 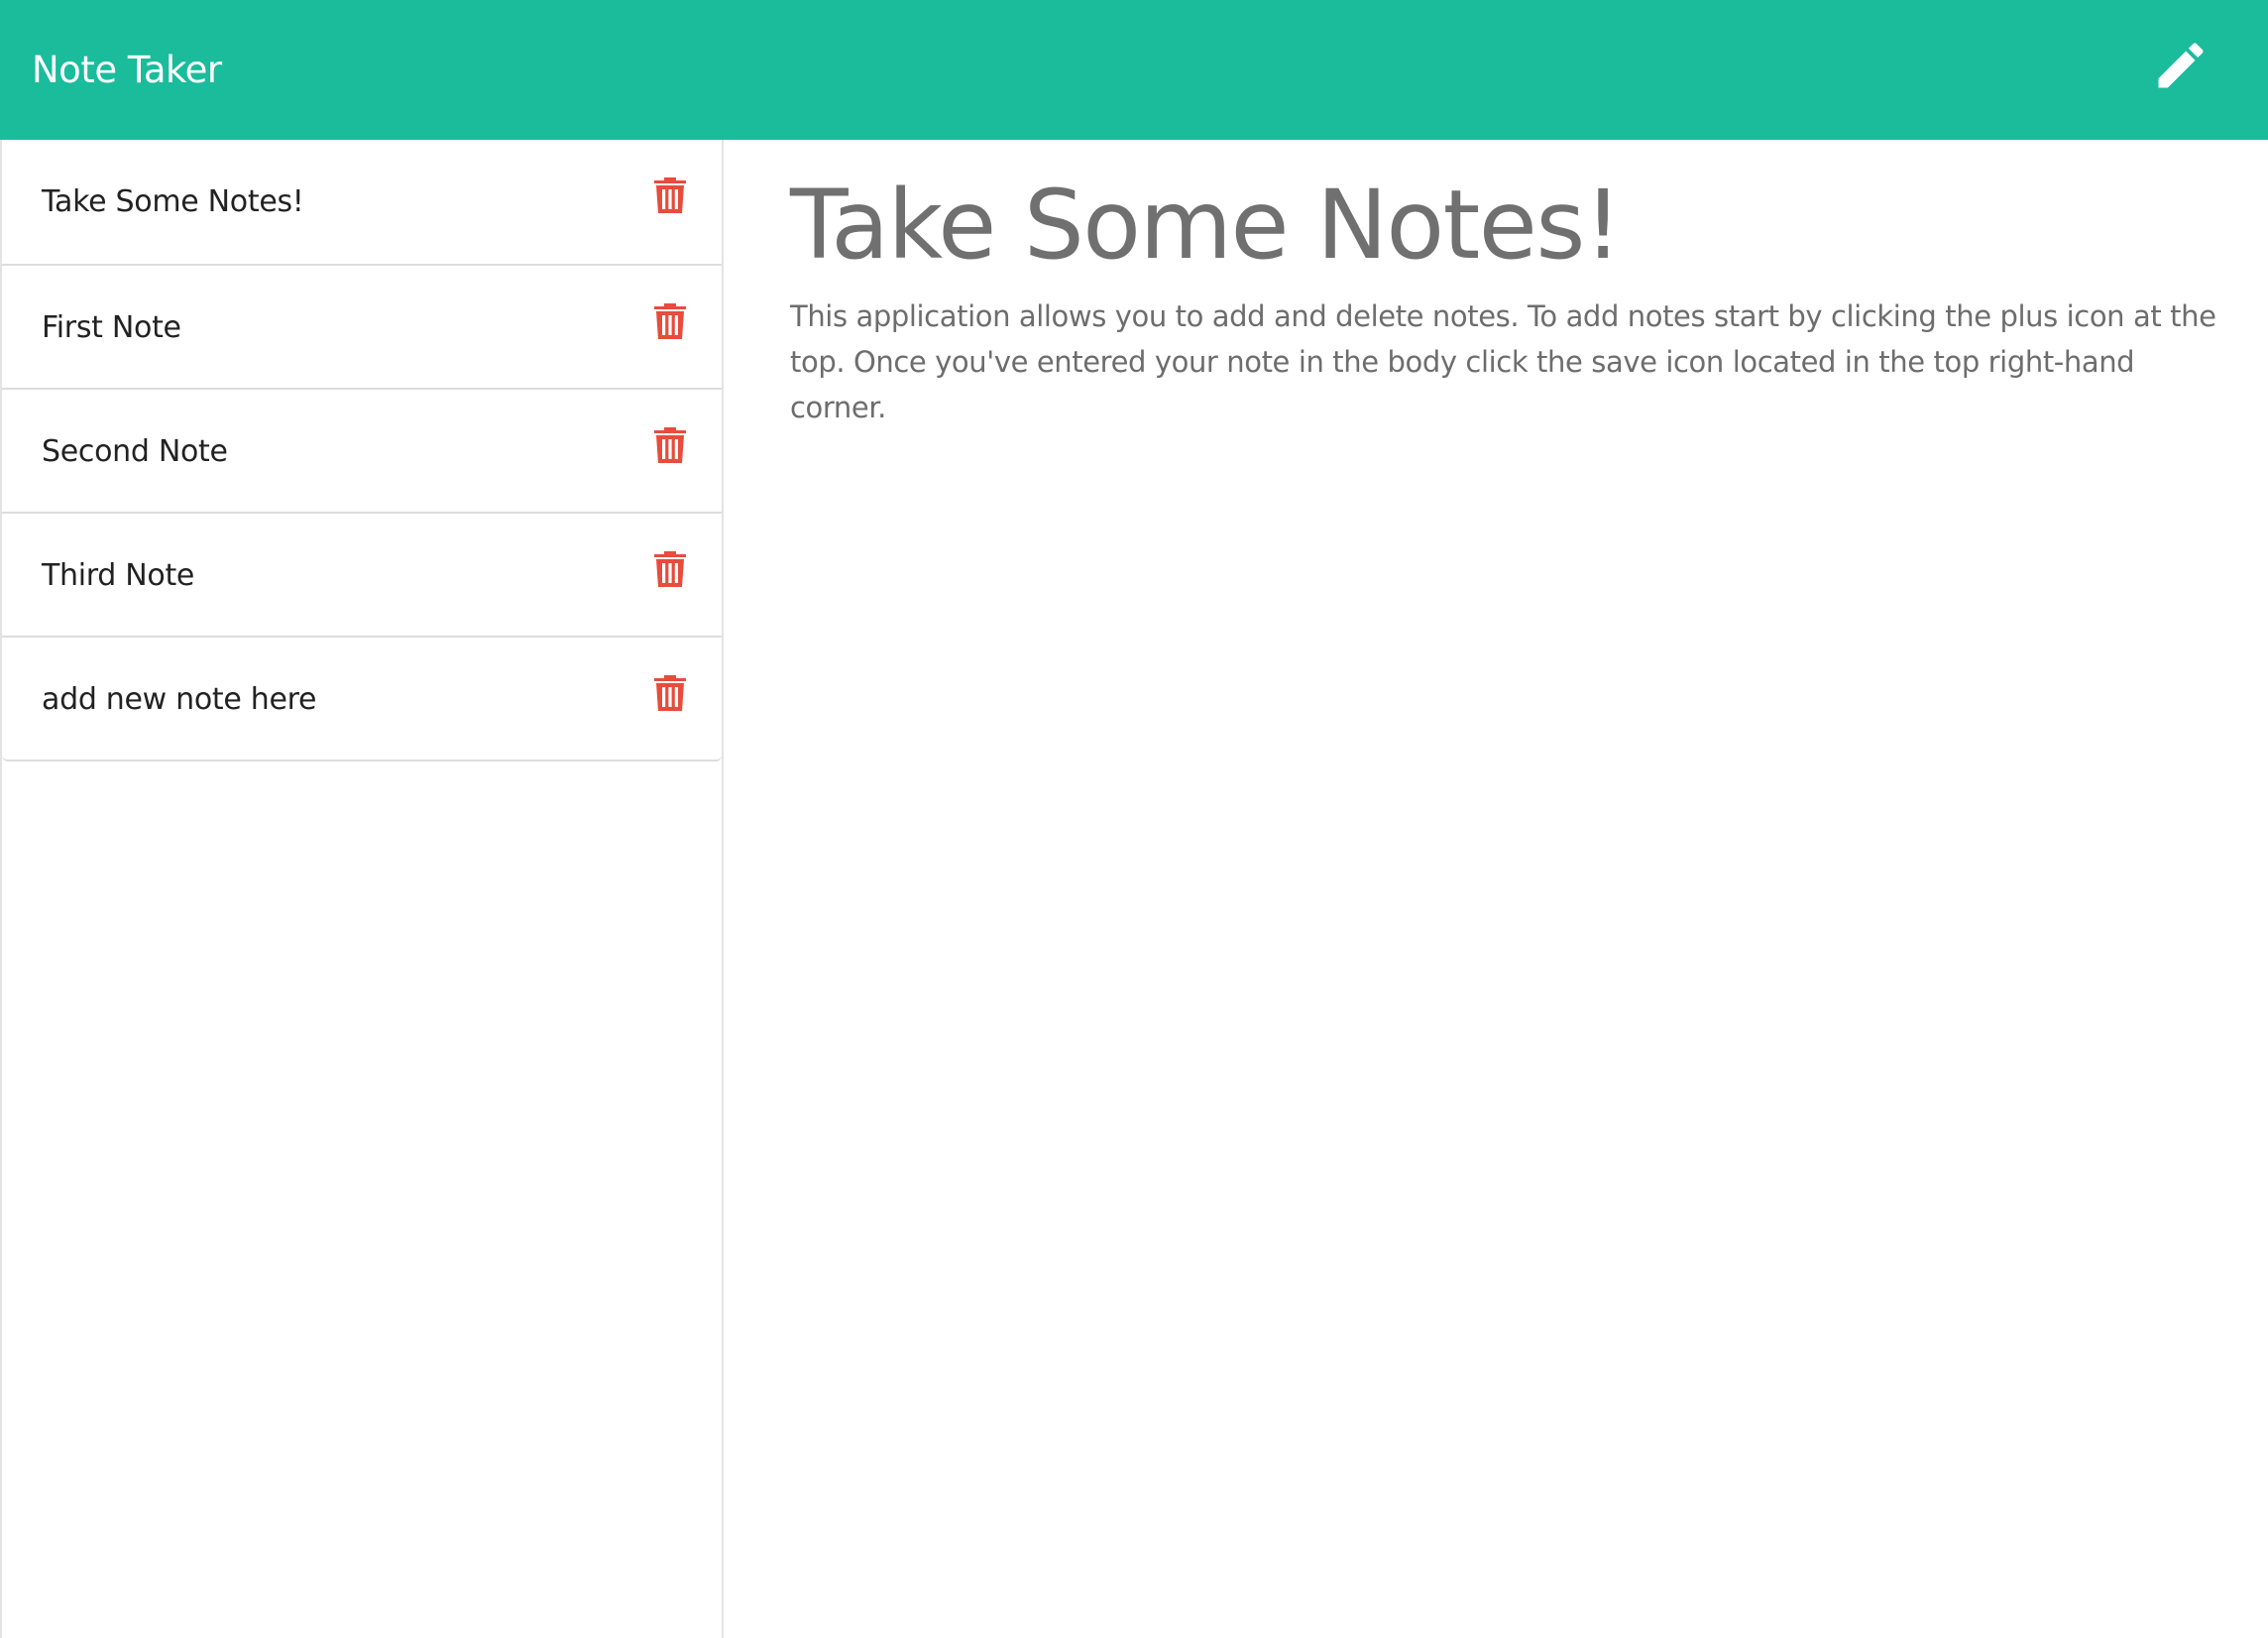 What do you see at coordinates (1206, 225) in the screenshot?
I see `note-title-heading: Take Some Notes!` at bounding box center [1206, 225].